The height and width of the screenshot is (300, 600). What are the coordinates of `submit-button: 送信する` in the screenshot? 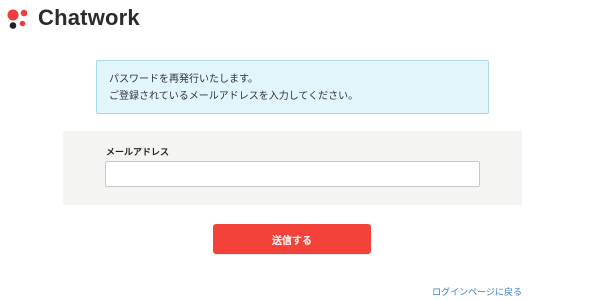 It's located at (292, 239).